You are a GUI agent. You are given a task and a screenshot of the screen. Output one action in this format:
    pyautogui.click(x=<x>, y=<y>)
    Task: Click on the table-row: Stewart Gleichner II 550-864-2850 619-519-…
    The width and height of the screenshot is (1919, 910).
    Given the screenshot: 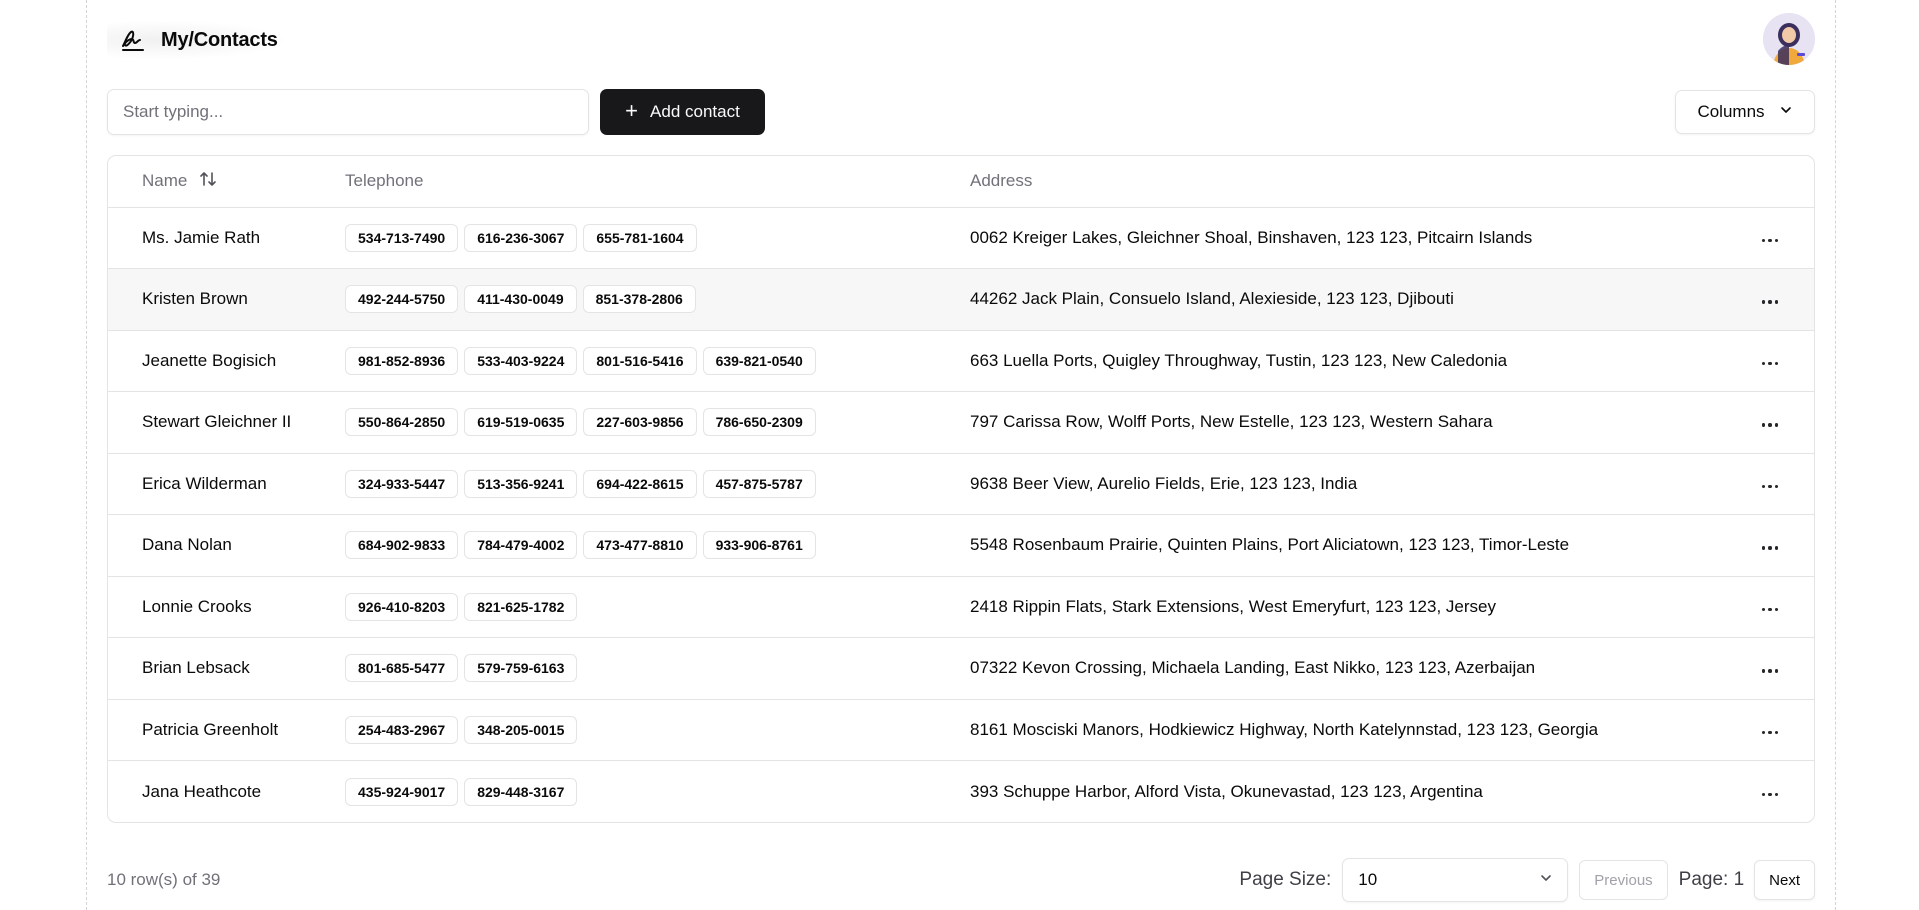 What is the action you would take?
    pyautogui.click(x=961, y=423)
    